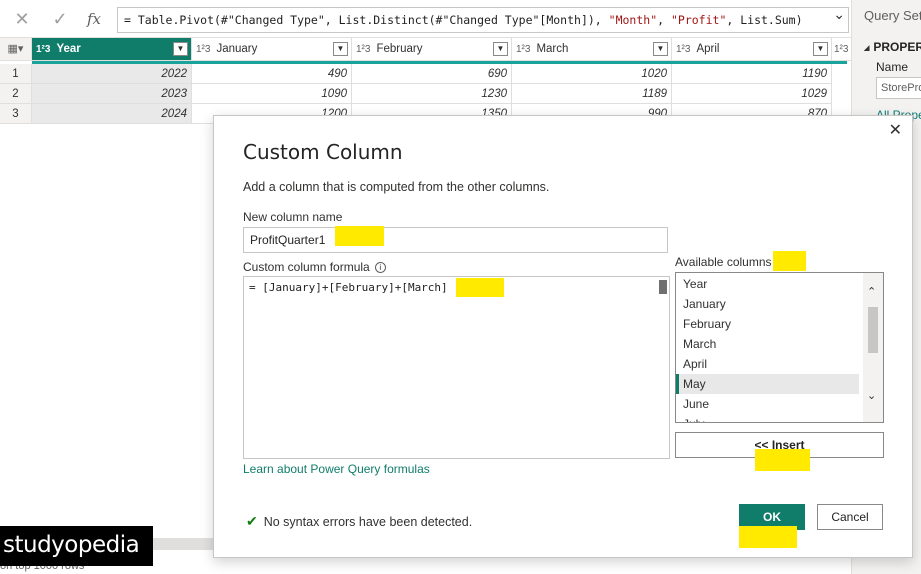 This screenshot has width=921, height=574. What do you see at coordinates (272, 74) in the screenshot?
I see `table-cell: 490` at bounding box center [272, 74].